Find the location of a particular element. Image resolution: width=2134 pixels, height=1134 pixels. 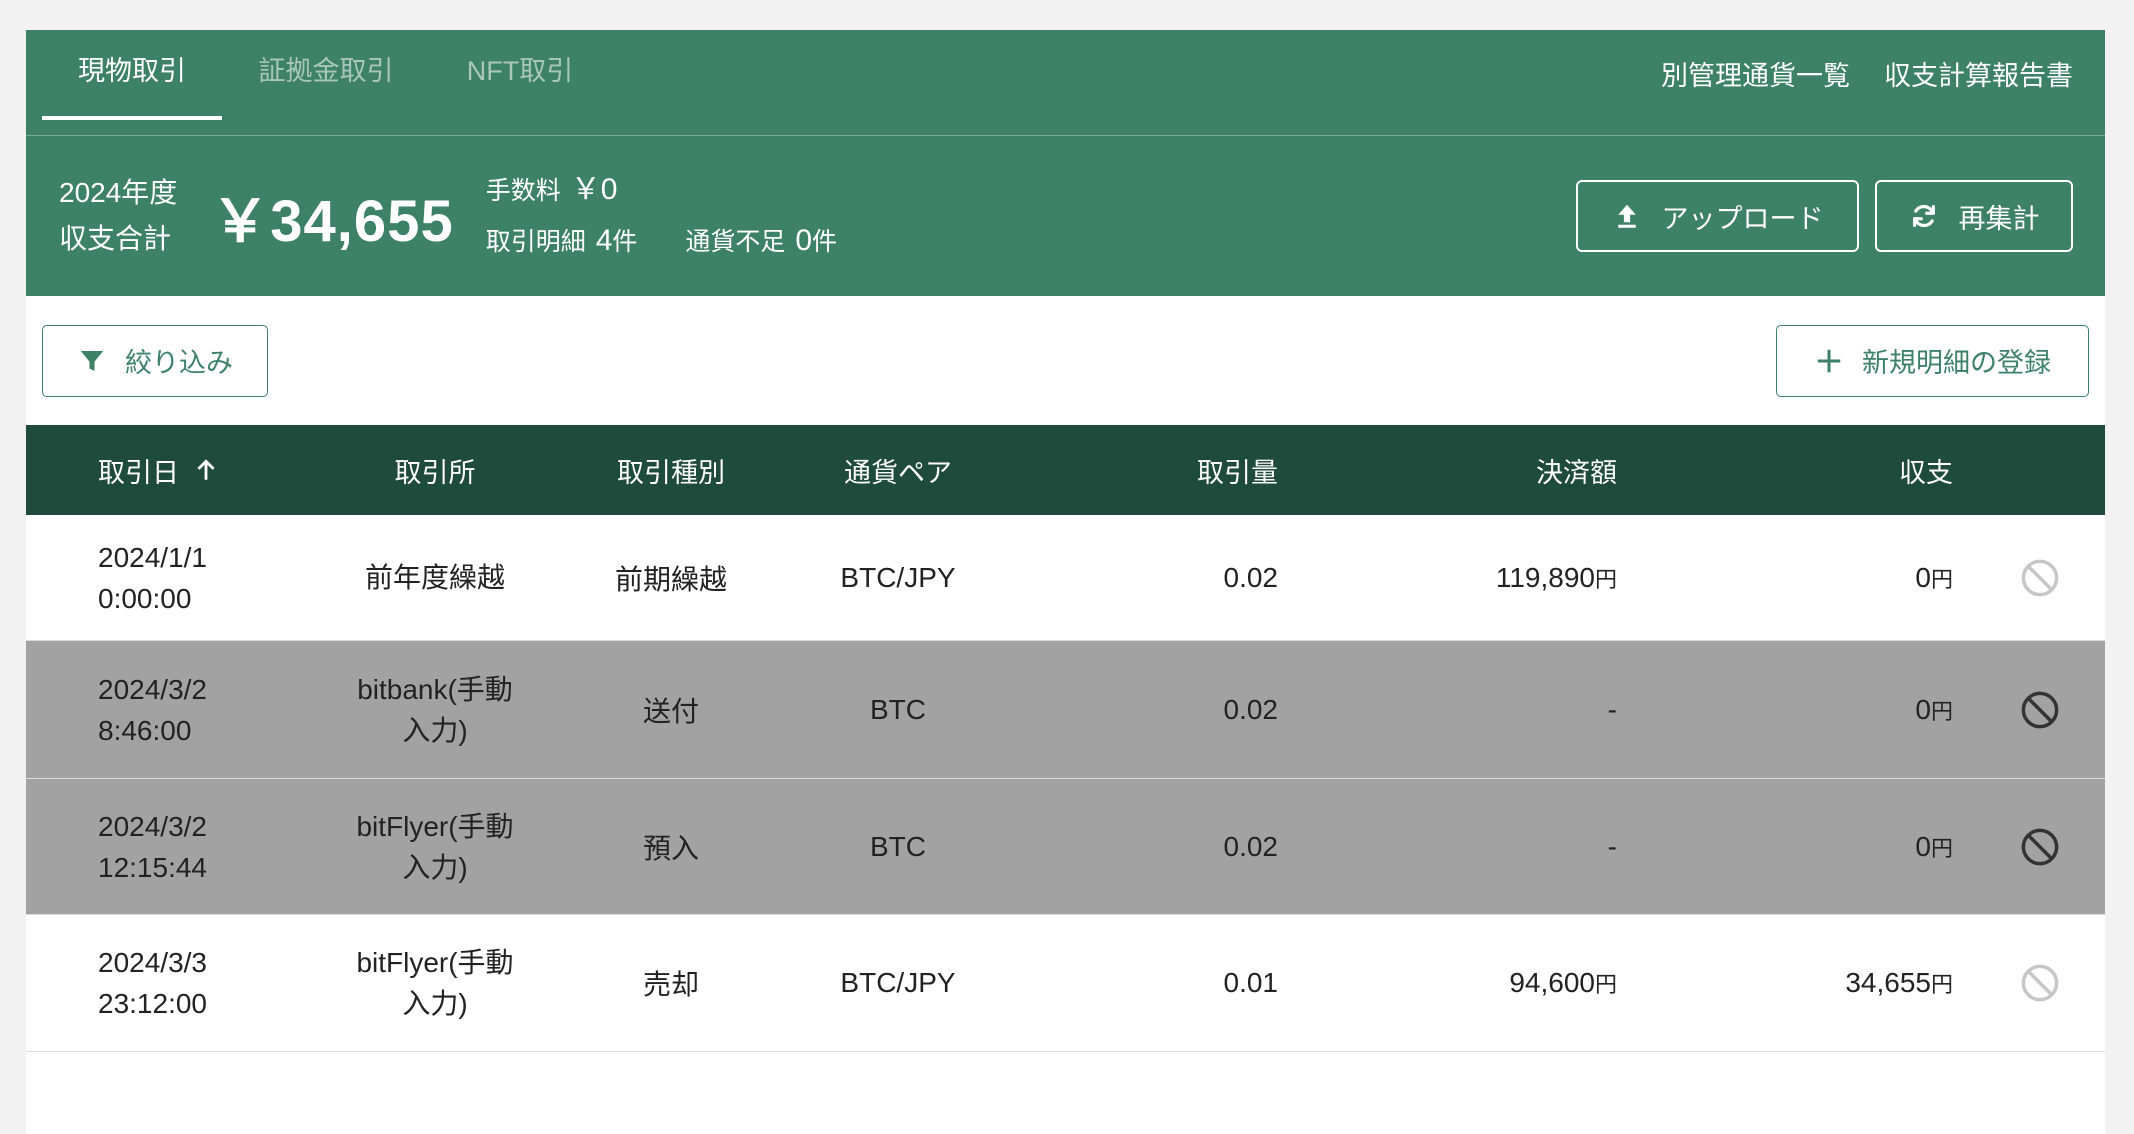

income-report-link: 収支計算報告書 is located at coordinates (1978, 73).